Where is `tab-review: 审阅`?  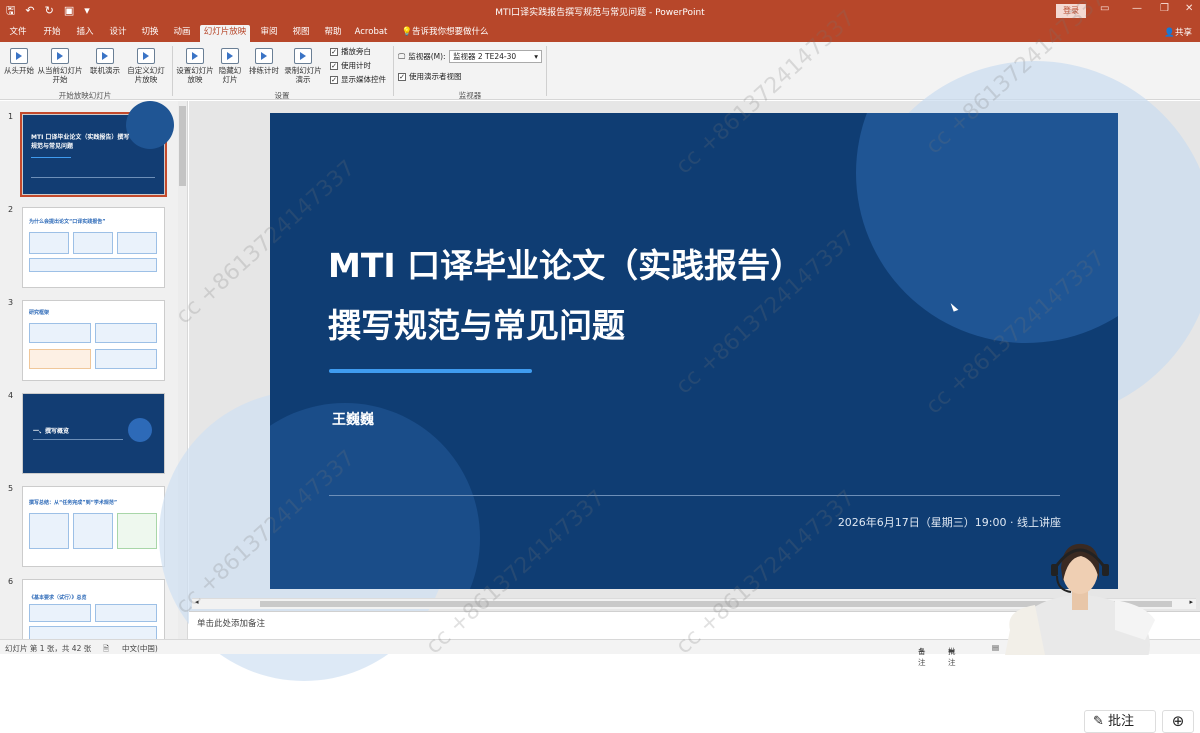
tab-review: 审阅 is located at coordinates (269, 33).